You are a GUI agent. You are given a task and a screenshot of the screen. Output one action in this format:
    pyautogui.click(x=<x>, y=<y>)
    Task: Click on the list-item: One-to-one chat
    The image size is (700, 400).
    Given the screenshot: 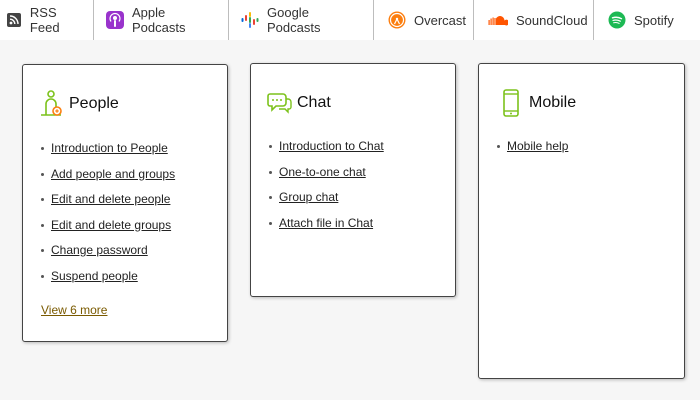 What is the action you would take?
    pyautogui.click(x=326, y=173)
    